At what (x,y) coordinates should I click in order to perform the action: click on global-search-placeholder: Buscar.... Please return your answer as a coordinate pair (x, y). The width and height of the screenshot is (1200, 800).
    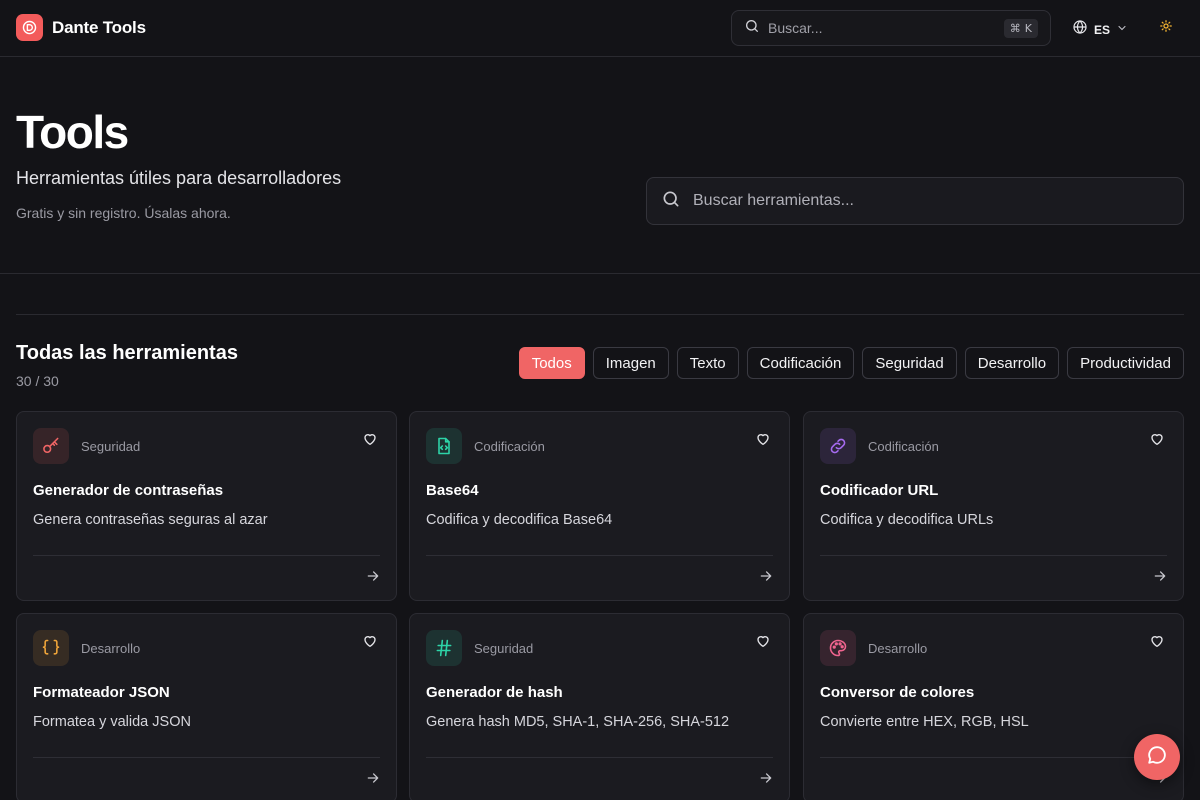
    Looking at the image, I should click on (795, 28).